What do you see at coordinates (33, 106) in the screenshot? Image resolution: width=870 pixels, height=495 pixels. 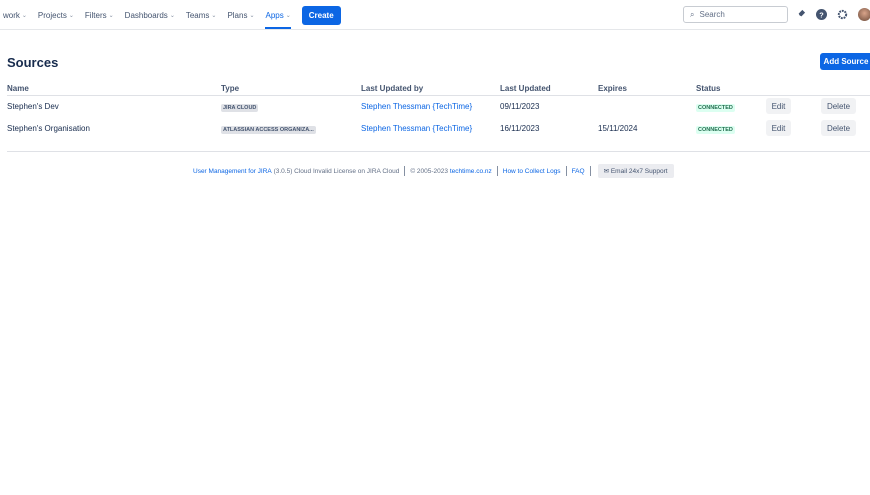 I see `source-name: Stephen's Dev` at bounding box center [33, 106].